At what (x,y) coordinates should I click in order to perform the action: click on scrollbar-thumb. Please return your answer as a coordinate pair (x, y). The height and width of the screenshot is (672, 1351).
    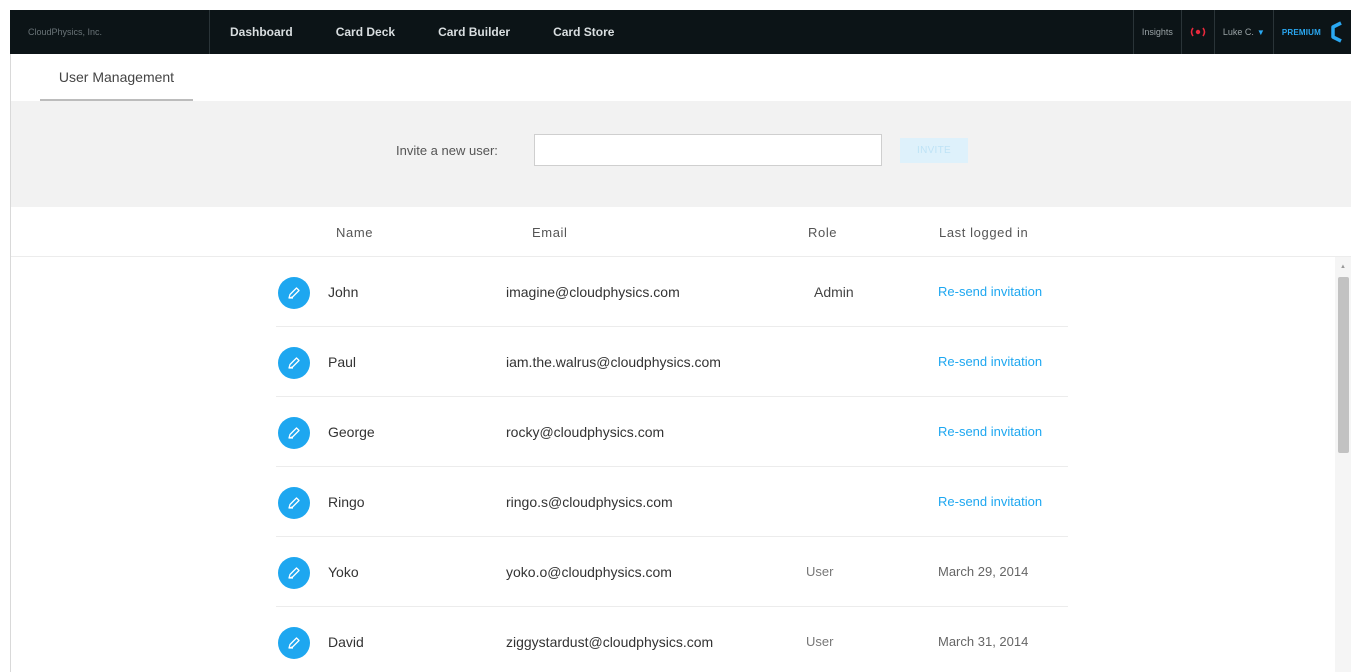
    Looking at the image, I should click on (1343, 365).